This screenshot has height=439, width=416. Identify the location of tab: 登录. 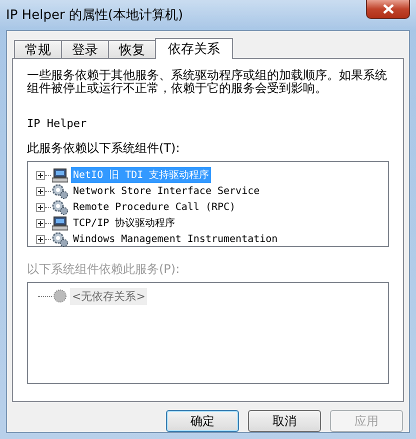
(85, 49).